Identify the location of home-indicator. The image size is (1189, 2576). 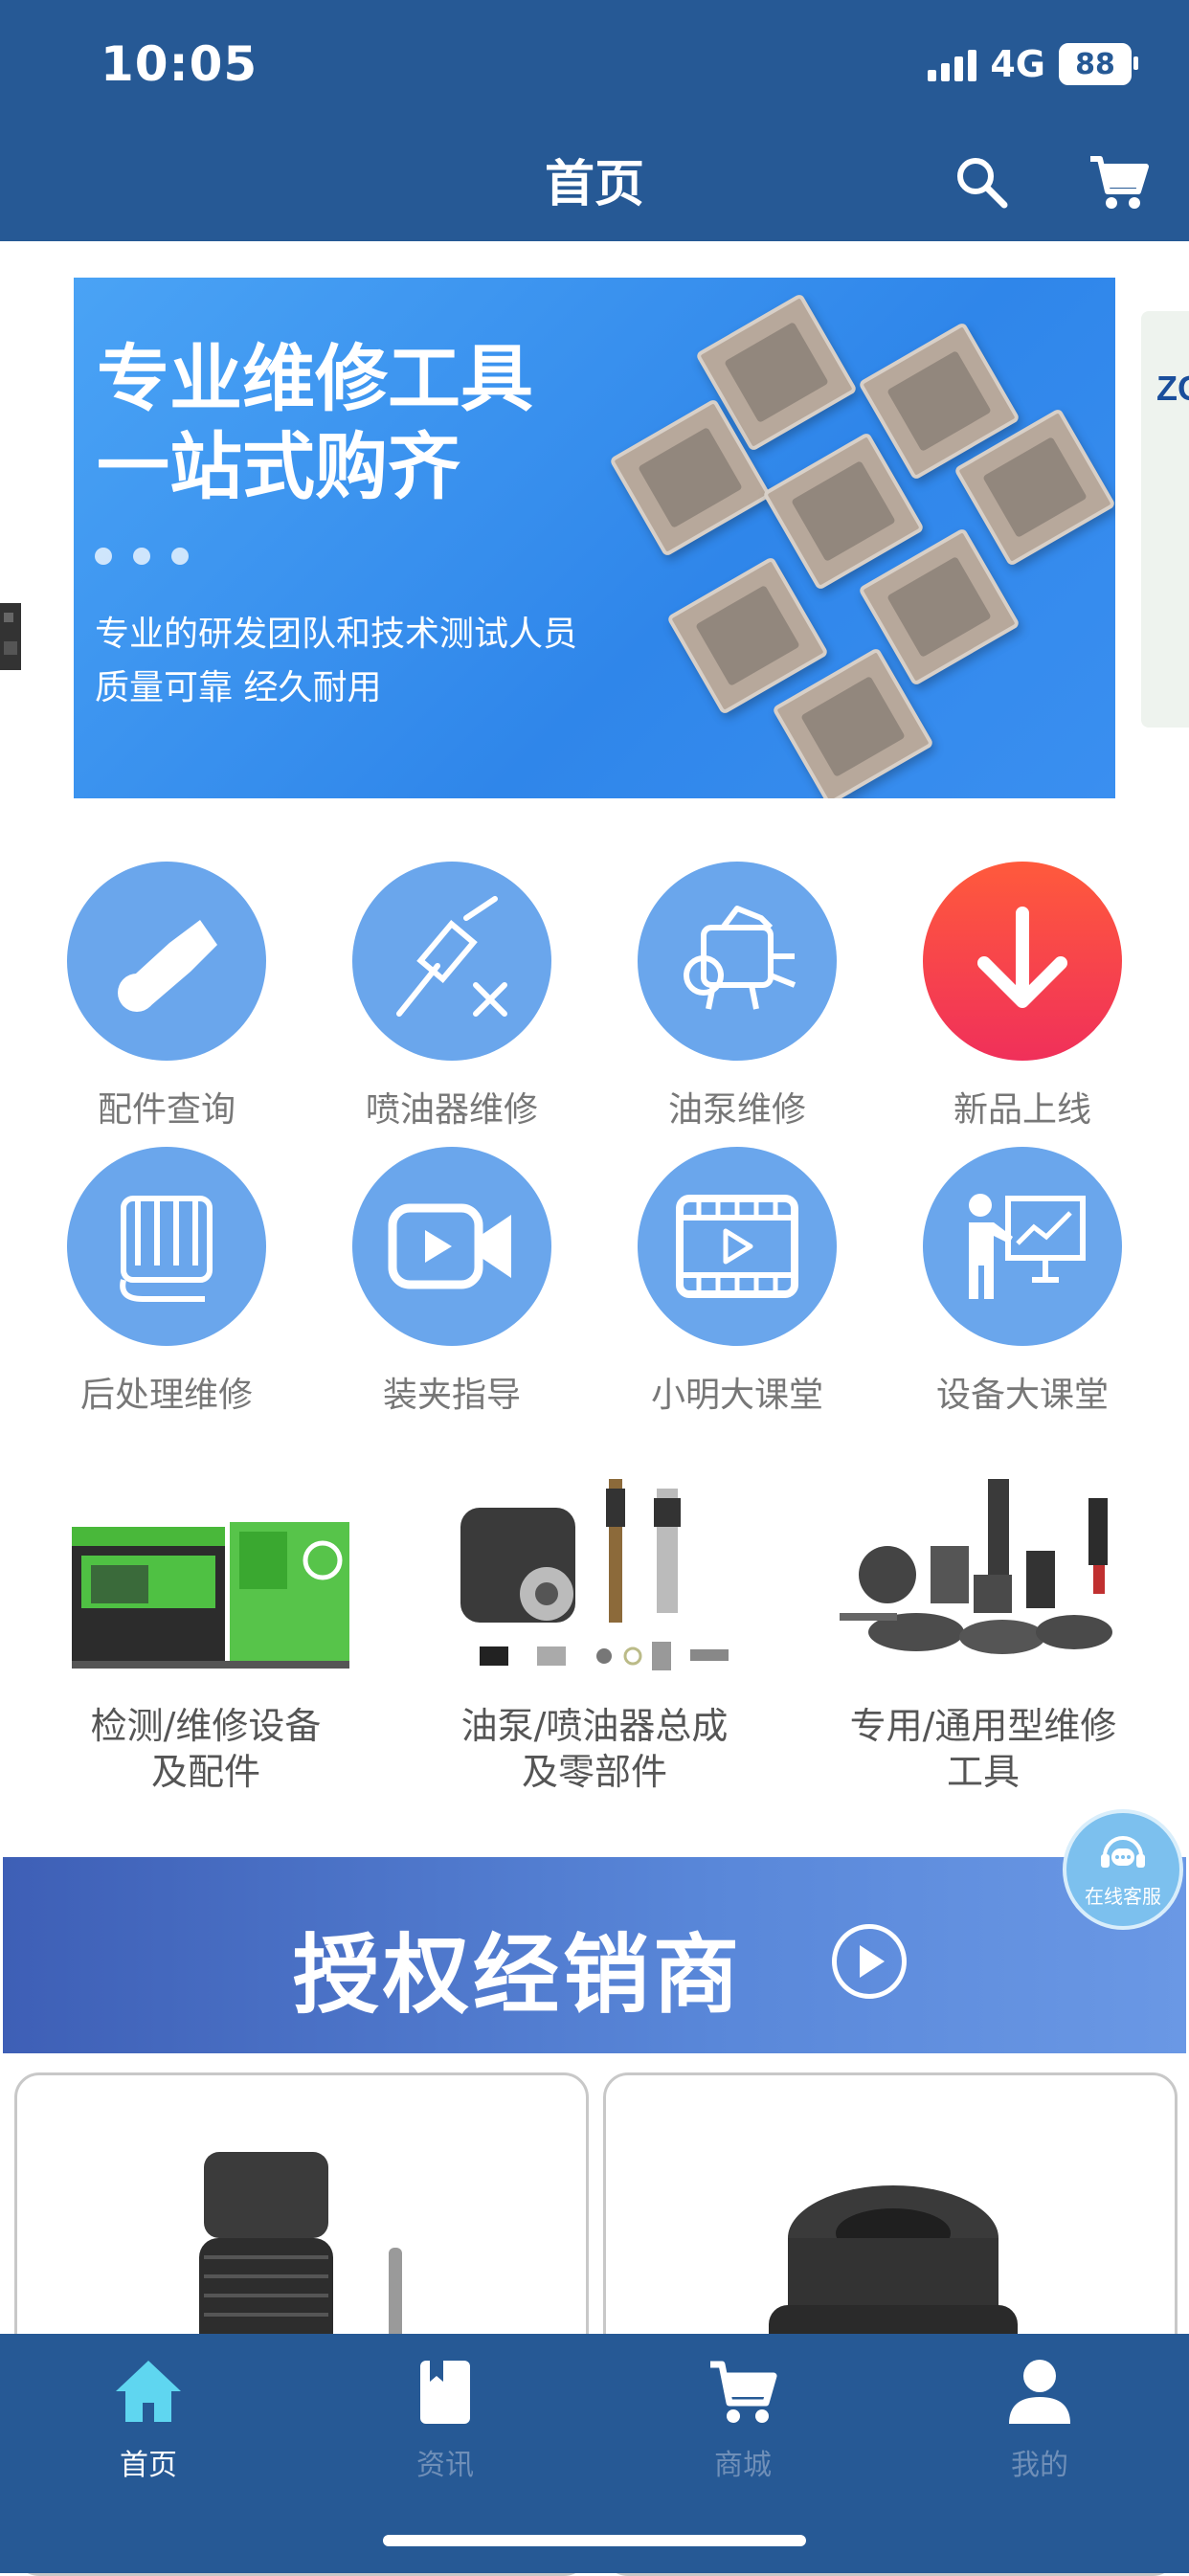
(594, 2541).